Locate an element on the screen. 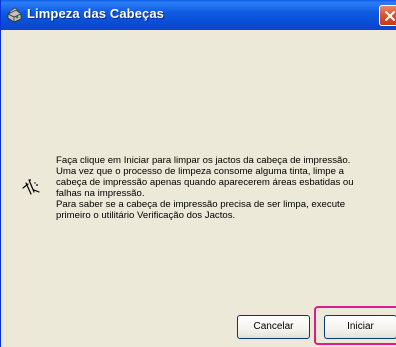 The width and height of the screenshot is (396, 347). close-icon is located at coordinates (390, 16).